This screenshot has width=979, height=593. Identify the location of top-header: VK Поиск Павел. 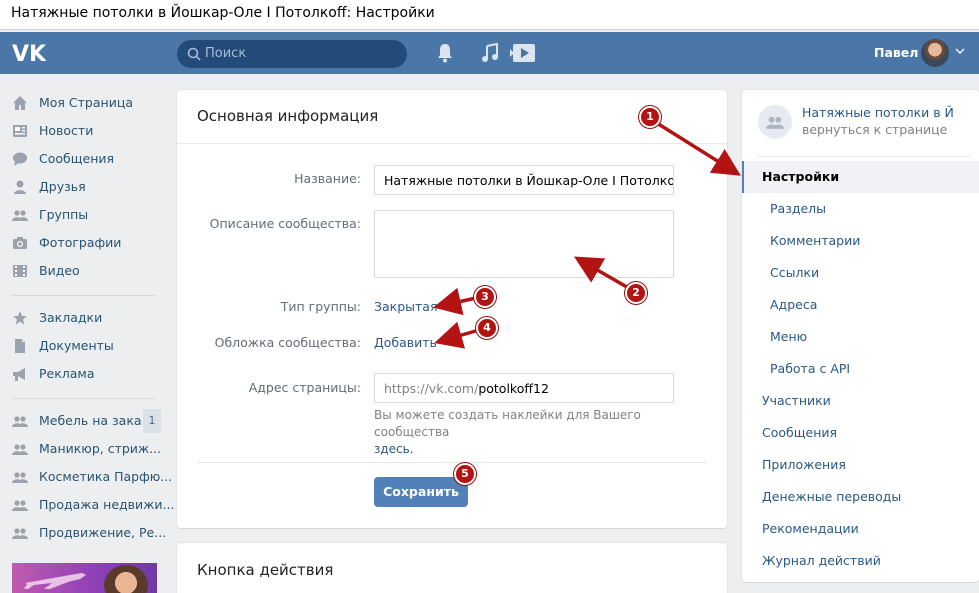
(489, 53).